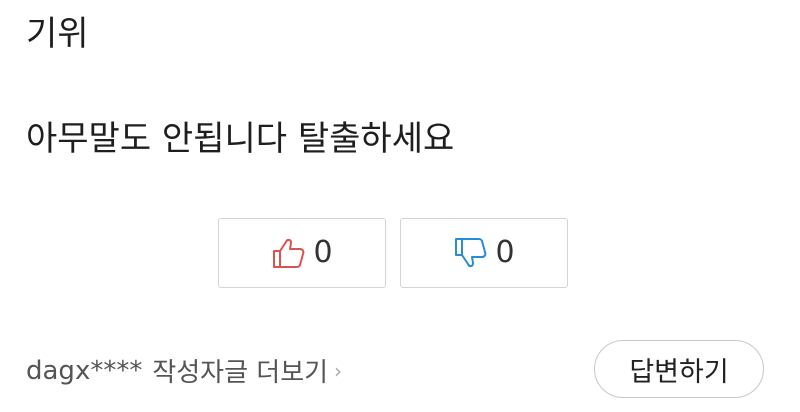 The image size is (800, 412). What do you see at coordinates (471, 253) in the screenshot?
I see `thumbs-down-icon` at bounding box center [471, 253].